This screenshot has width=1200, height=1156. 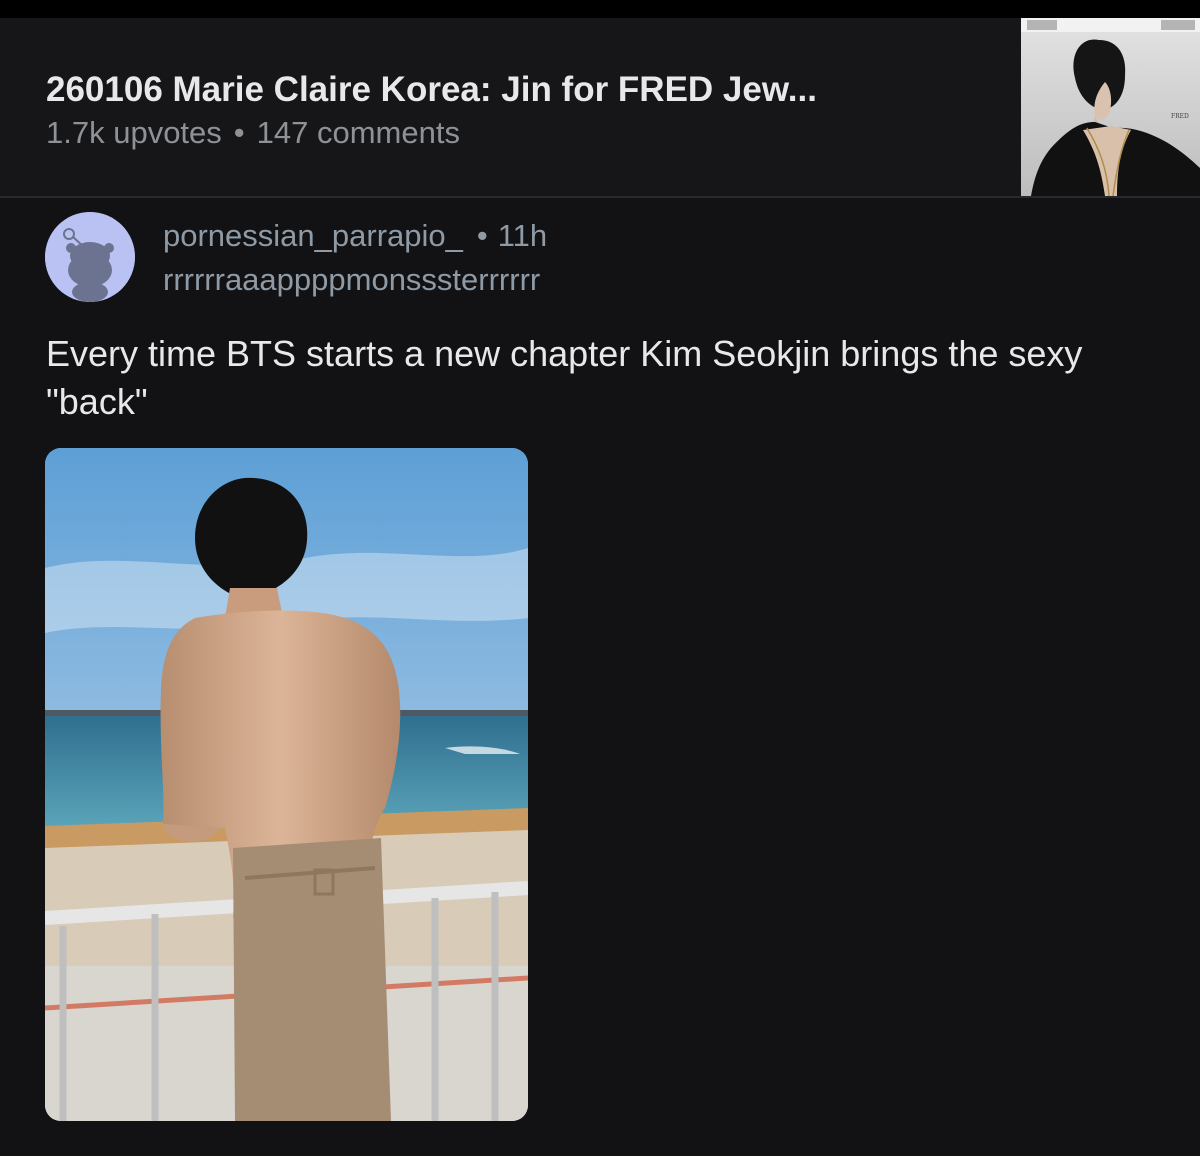 I want to click on user-flair: rrrrrraaappppmonsssterrrrrr, so click(x=352, y=279).